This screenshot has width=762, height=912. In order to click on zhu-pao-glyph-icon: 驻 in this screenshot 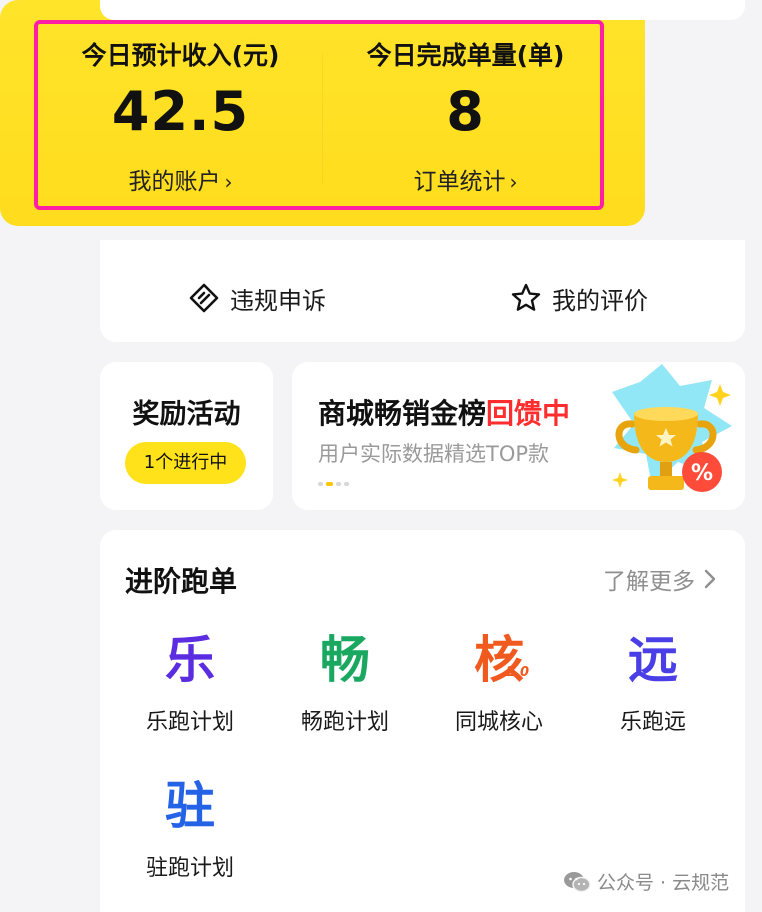, I will do `click(190, 806)`.